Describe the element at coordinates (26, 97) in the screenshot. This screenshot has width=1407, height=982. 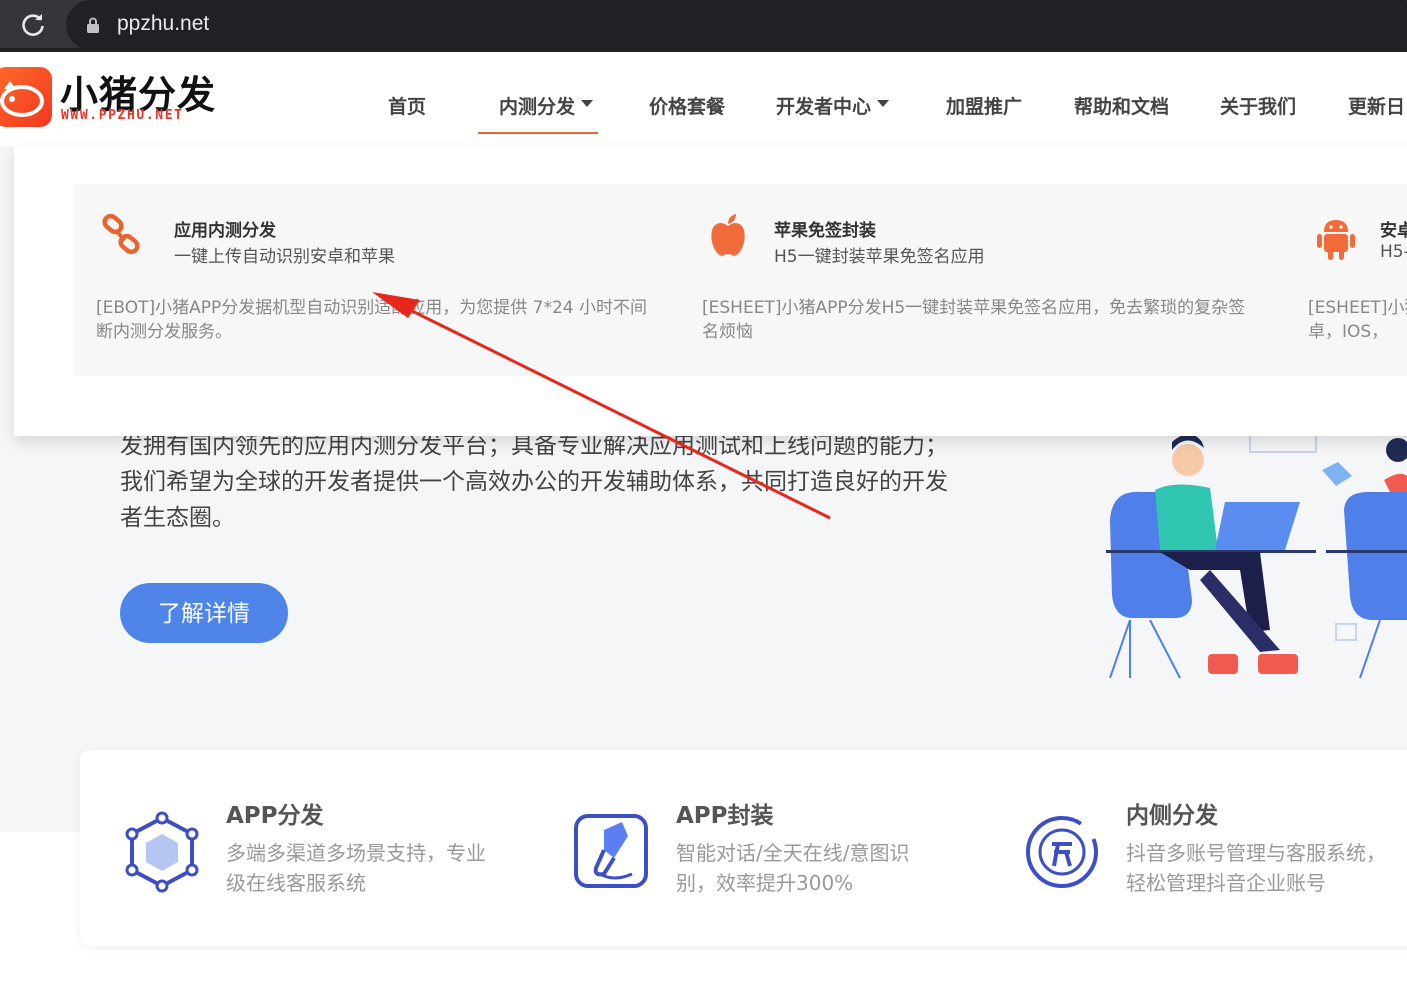
I see `logo-pig-icon` at that location.